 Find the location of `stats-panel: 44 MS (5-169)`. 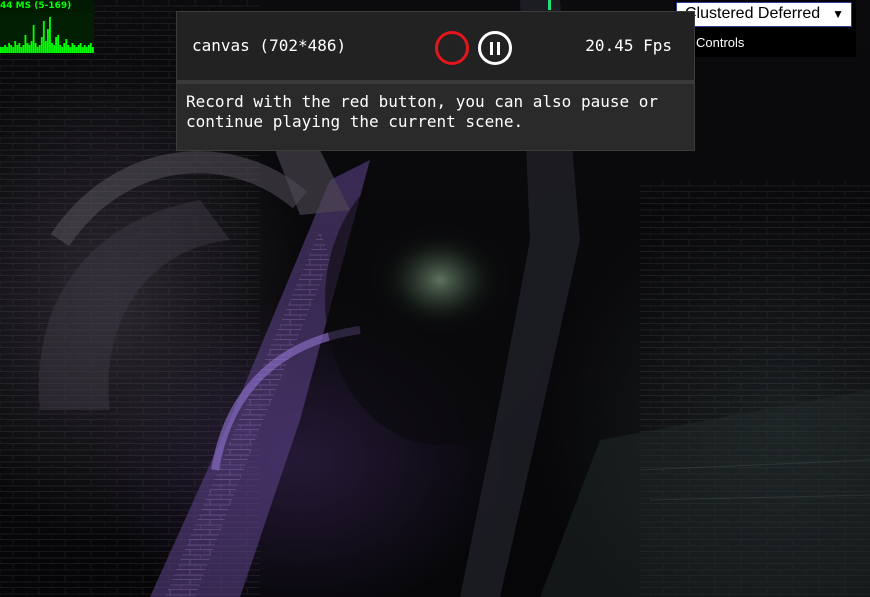

stats-panel: 44 MS (5-169) is located at coordinates (47, 27).